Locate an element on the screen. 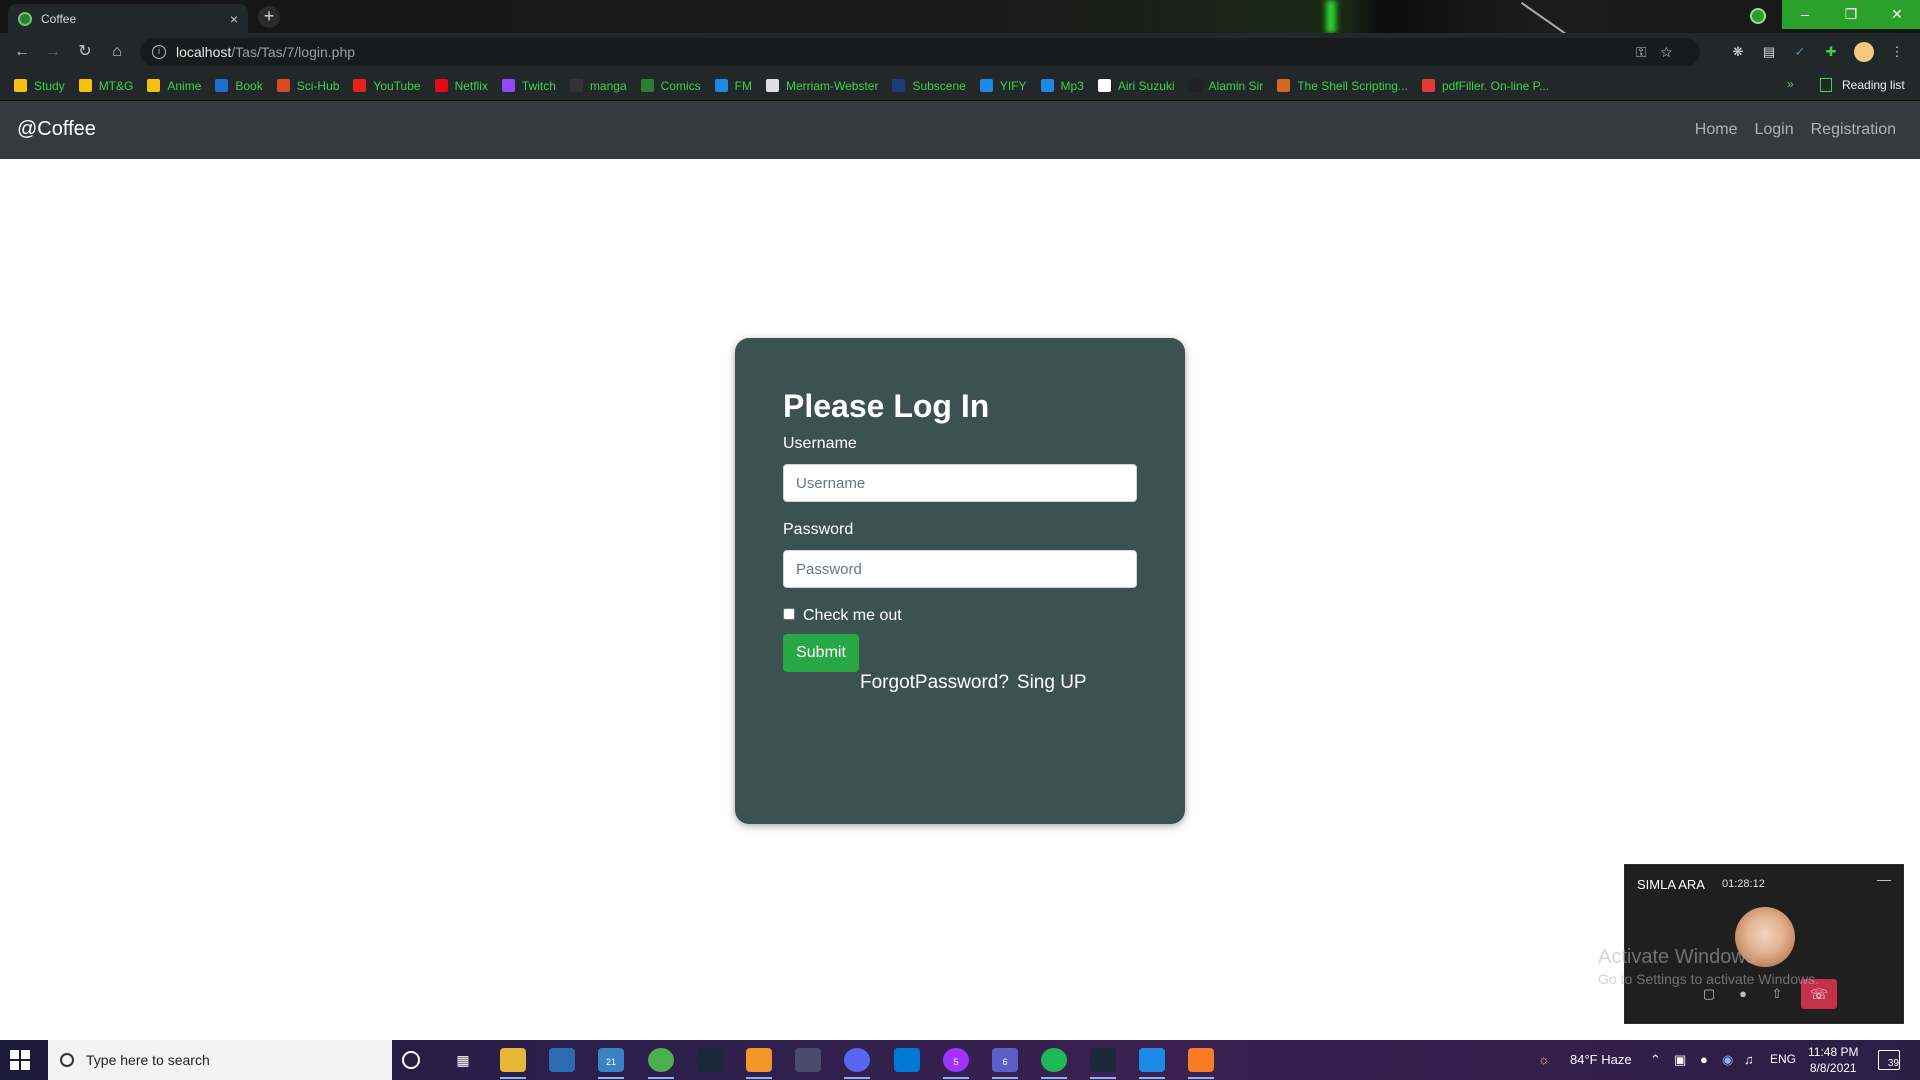  bookmark-alamin-sir: Alamin Sir is located at coordinates (1225, 86).